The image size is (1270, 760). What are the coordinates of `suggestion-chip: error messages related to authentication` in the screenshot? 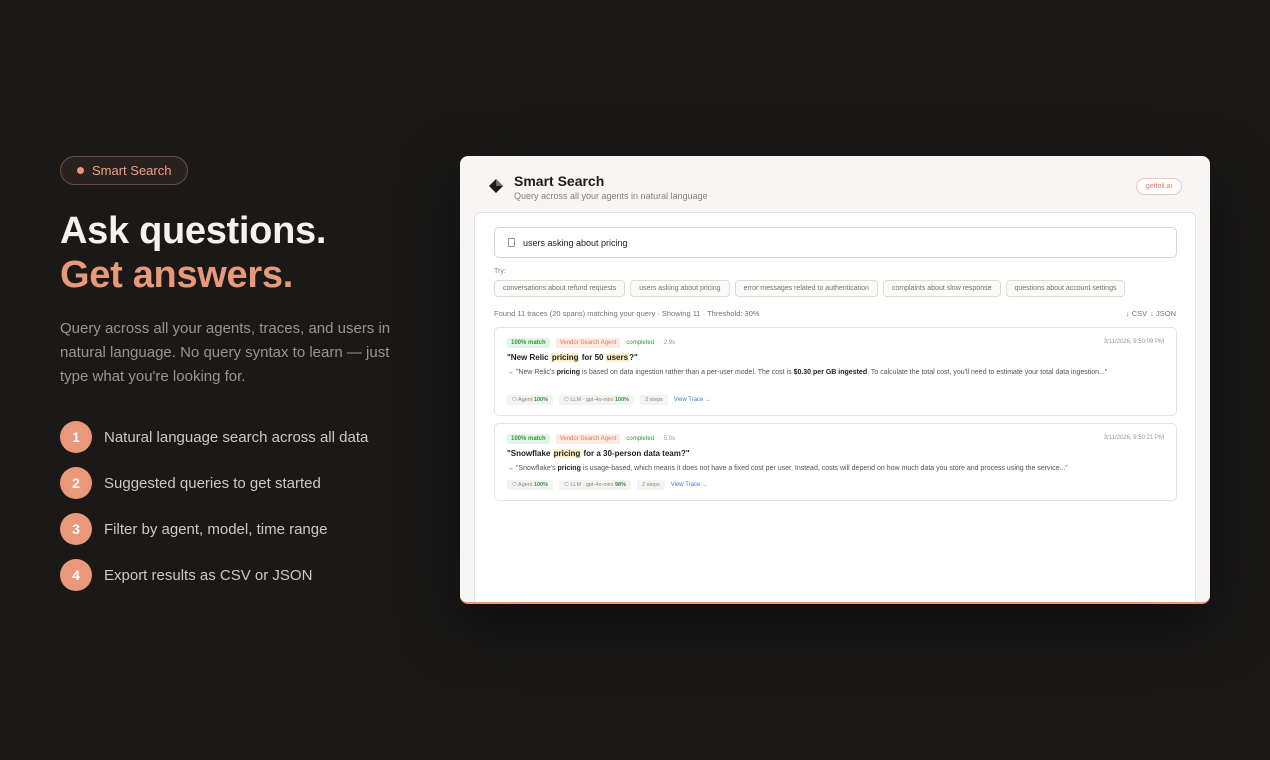 It's located at (806, 288).